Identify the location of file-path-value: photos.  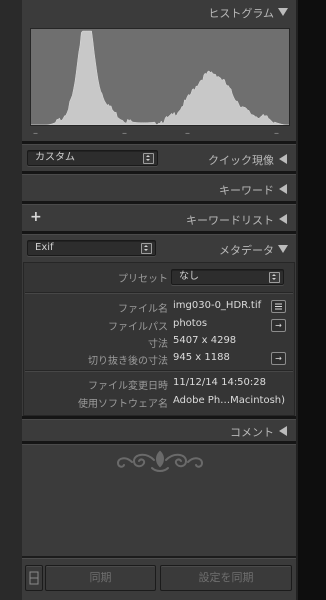
(190, 323).